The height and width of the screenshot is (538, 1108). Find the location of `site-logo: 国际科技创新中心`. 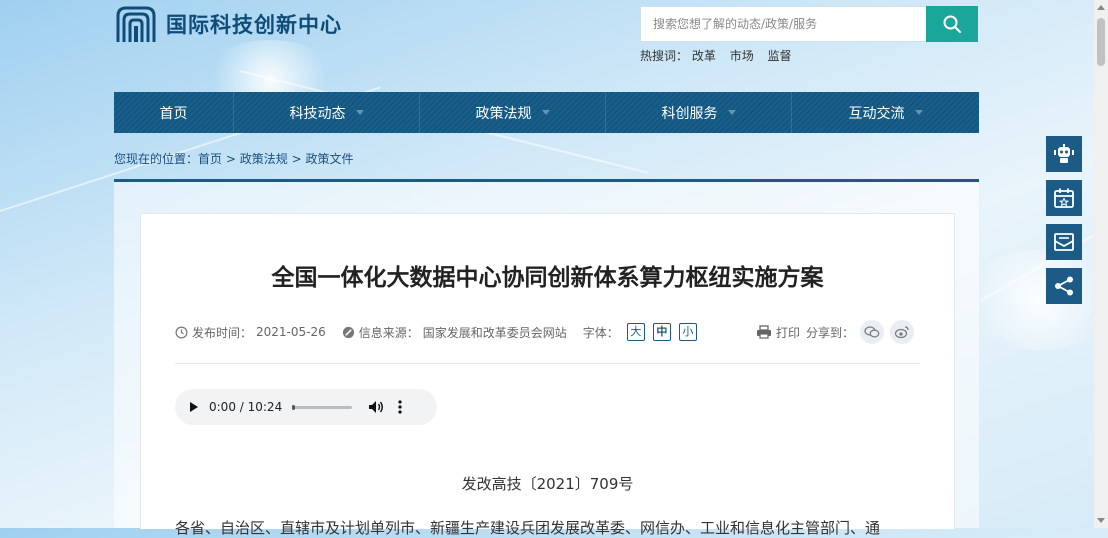

site-logo: 国际科技创新中心 is located at coordinates (228, 24).